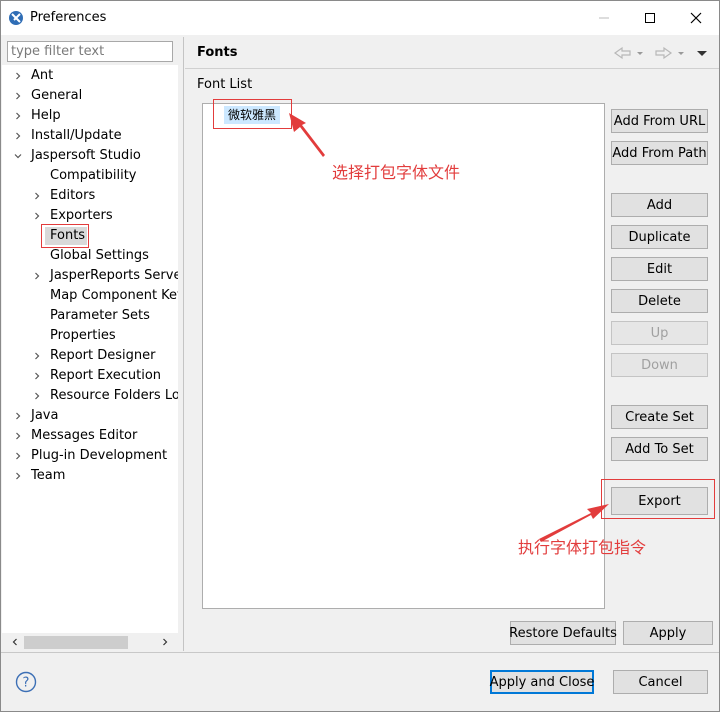  What do you see at coordinates (582, 547) in the screenshot?
I see `annotation-export-font: 执行字体打包指令` at bounding box center [582, 547].